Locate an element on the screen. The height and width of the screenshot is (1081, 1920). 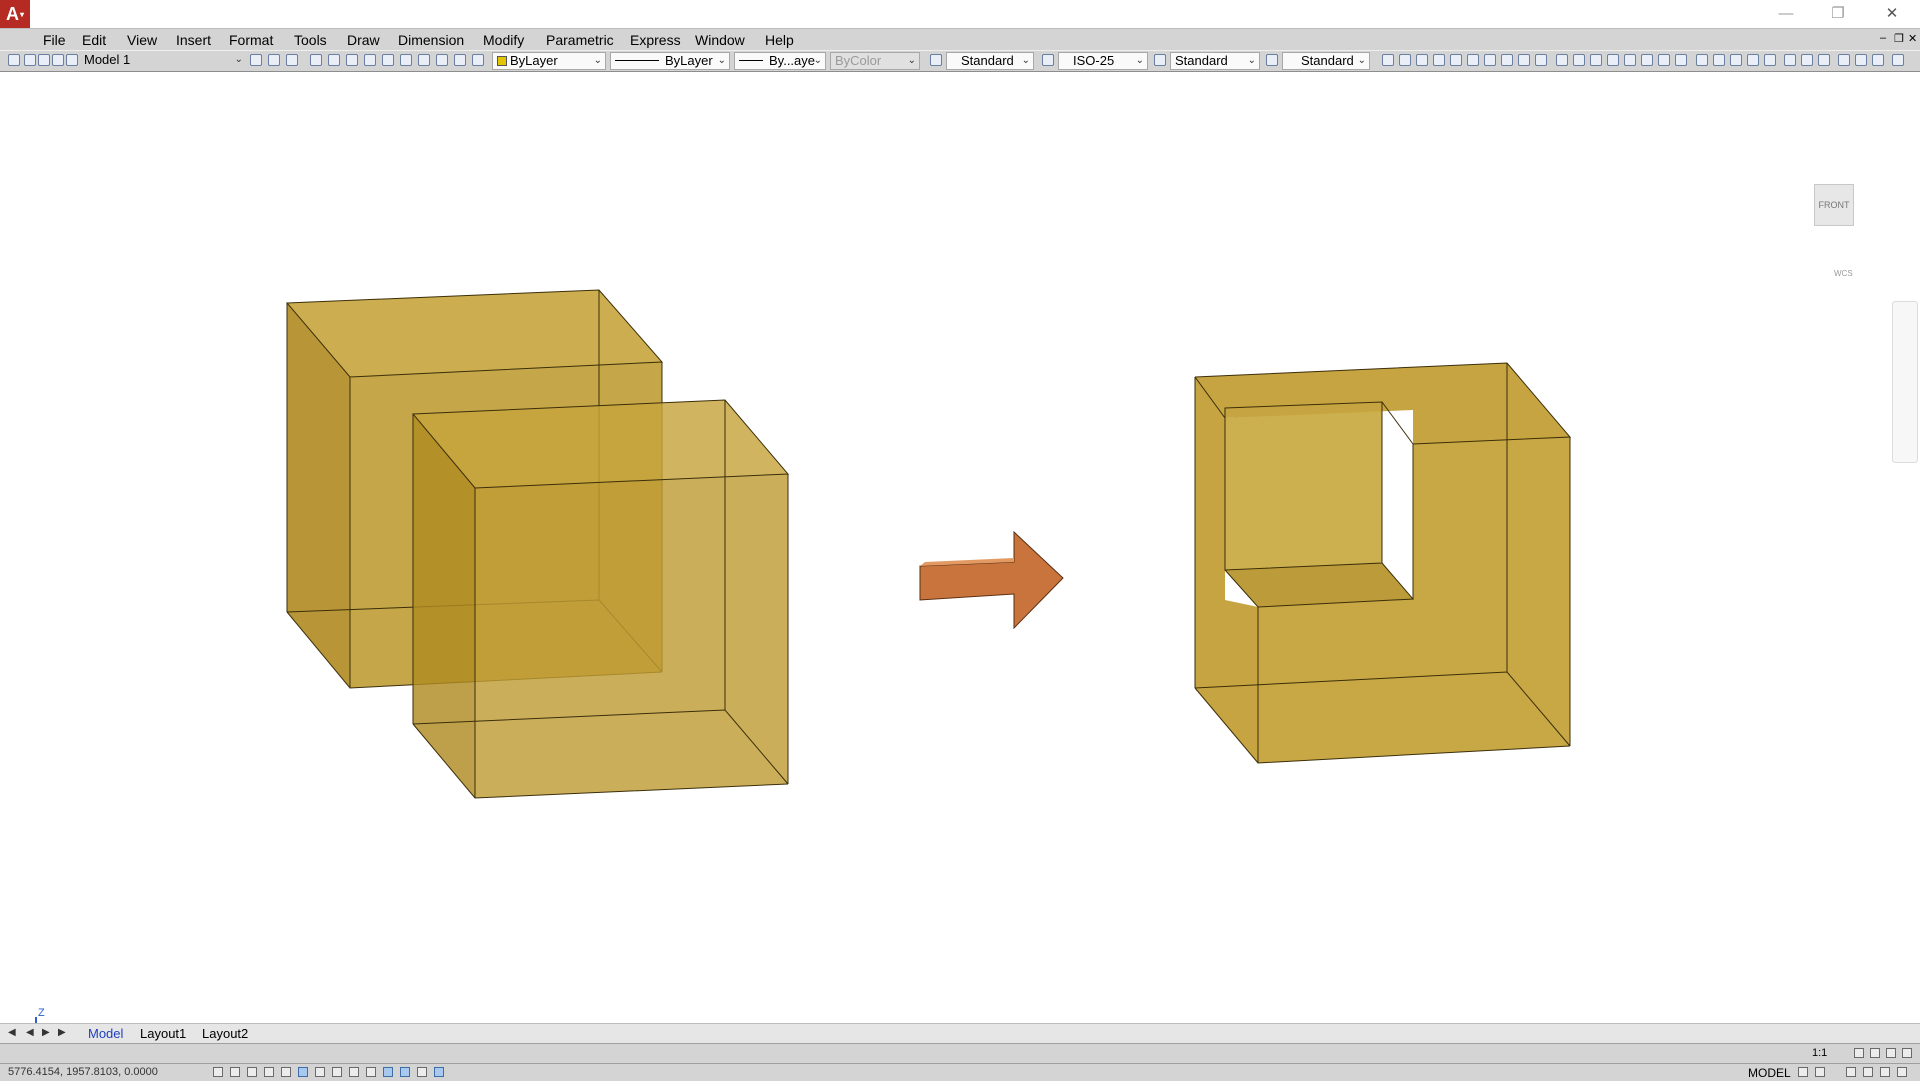
dynamic-input-icon is located at coordinates (371, 1072).